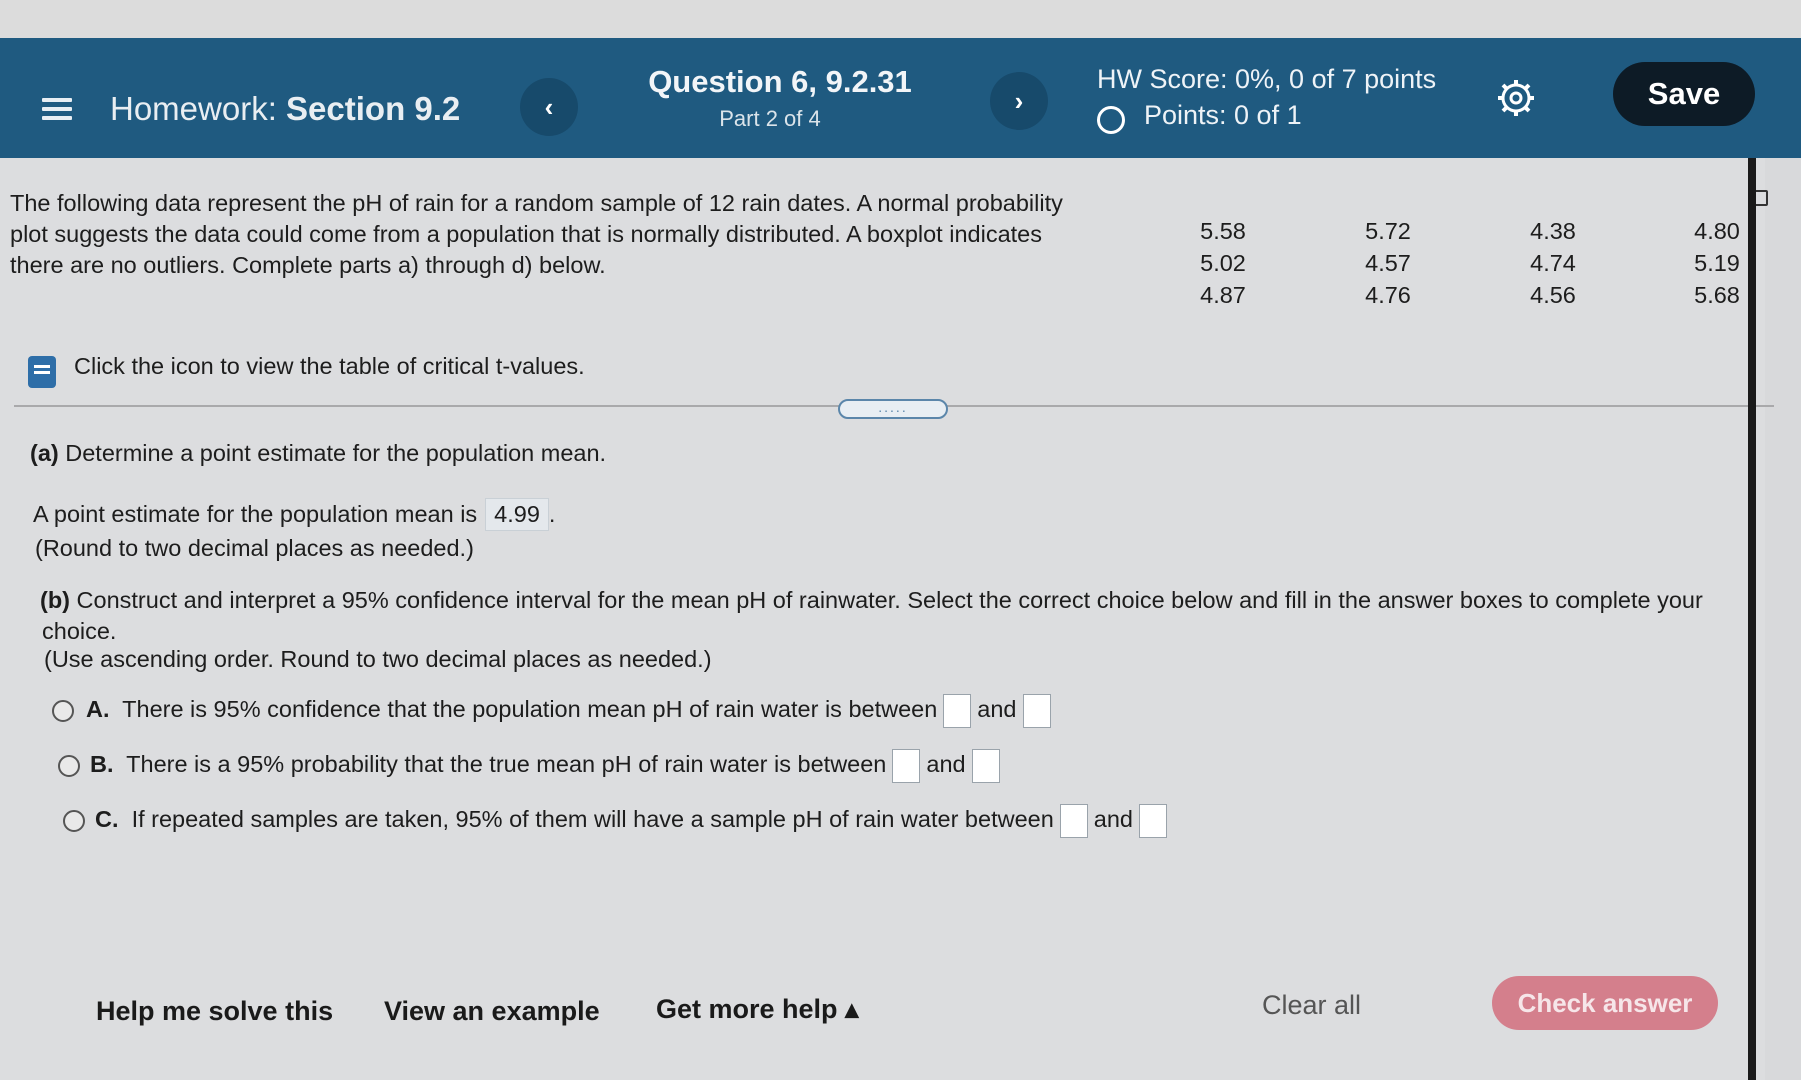 This screenshot has height=1080, width=1801. I want to click on data-value: 5.19, so click(1717, 263).